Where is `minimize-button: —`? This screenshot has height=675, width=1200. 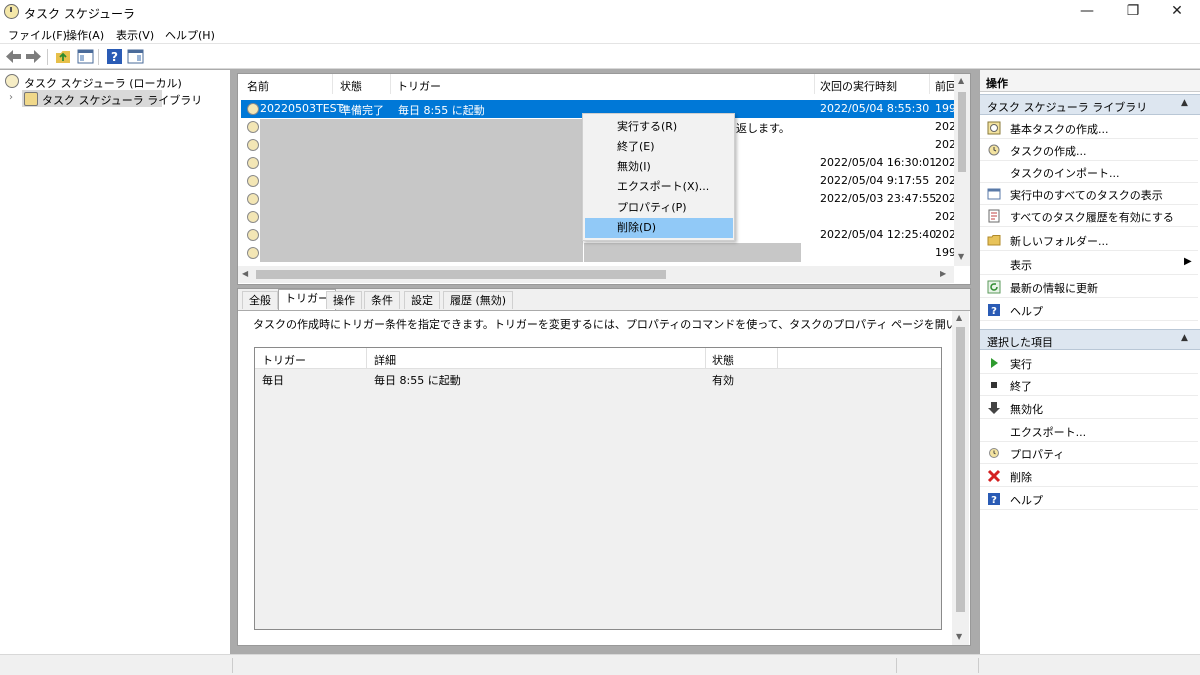
minimize-button: — is located at coordinates (1087, 12).